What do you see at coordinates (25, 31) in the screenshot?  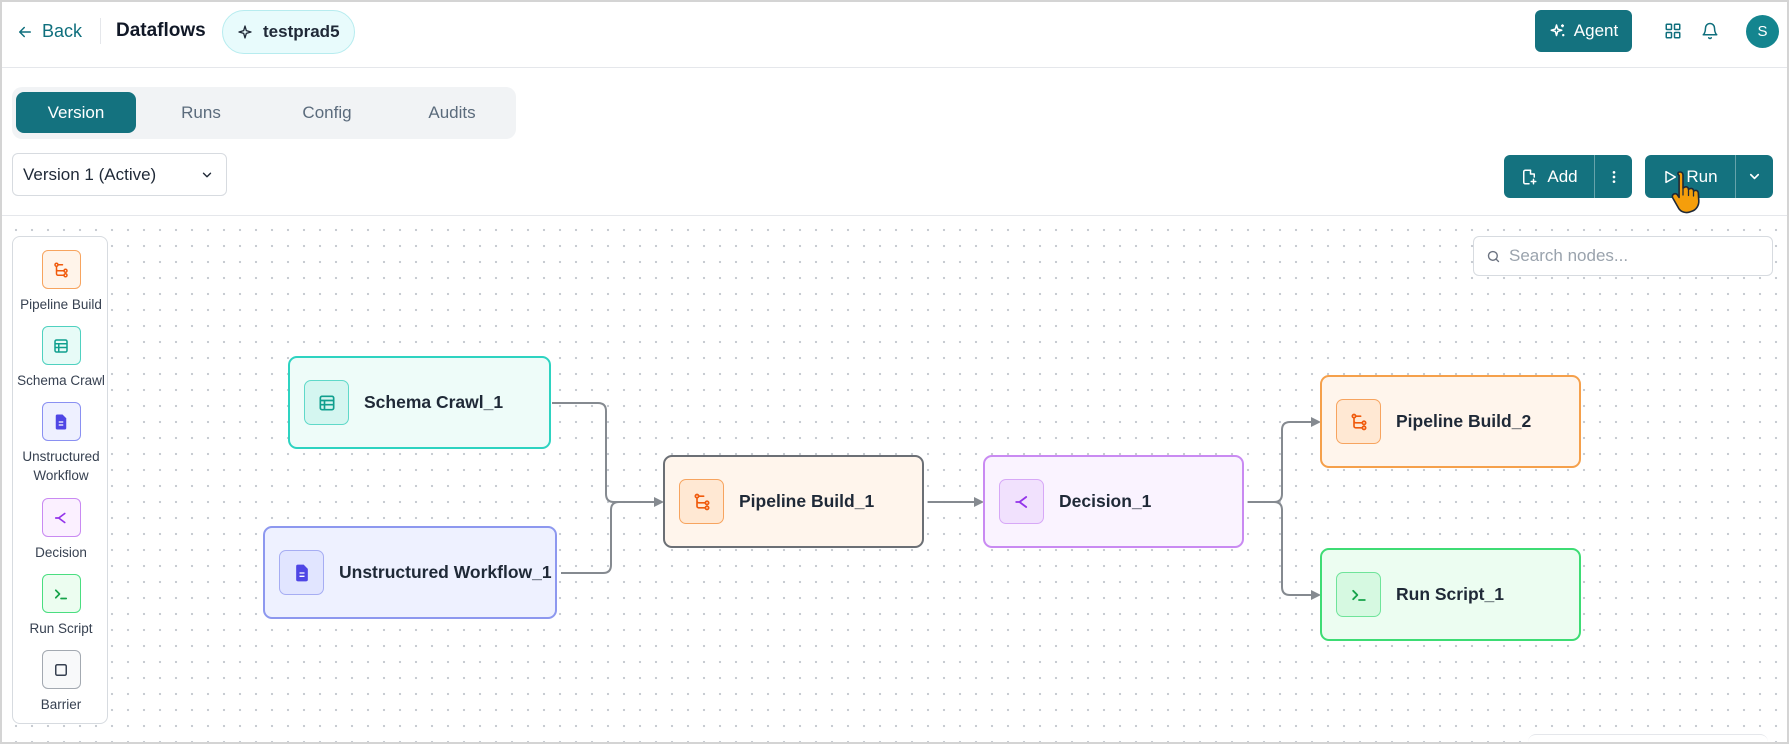 I see `arrow-left-icon` at bounding box center [25, 31].